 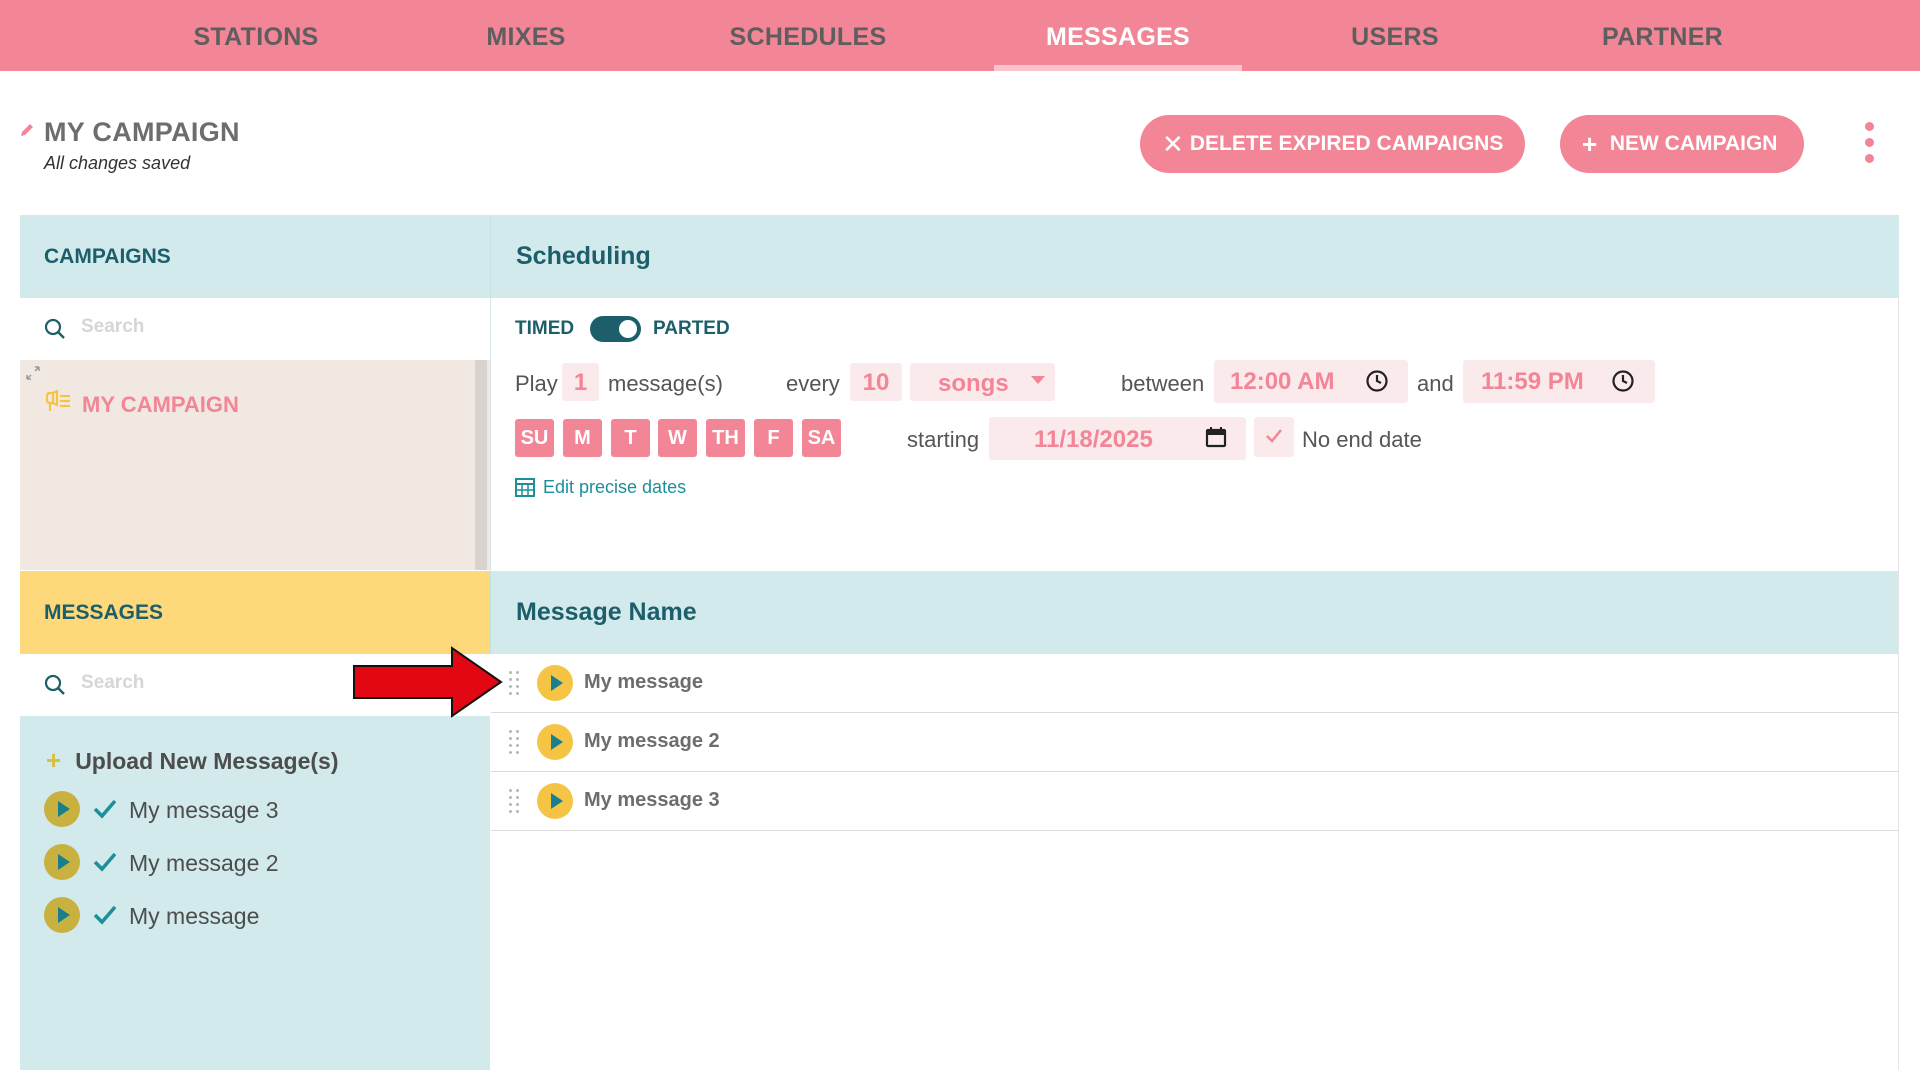 I want to click on campaign-search-placeholder: Search, so click(x=113, y=326).